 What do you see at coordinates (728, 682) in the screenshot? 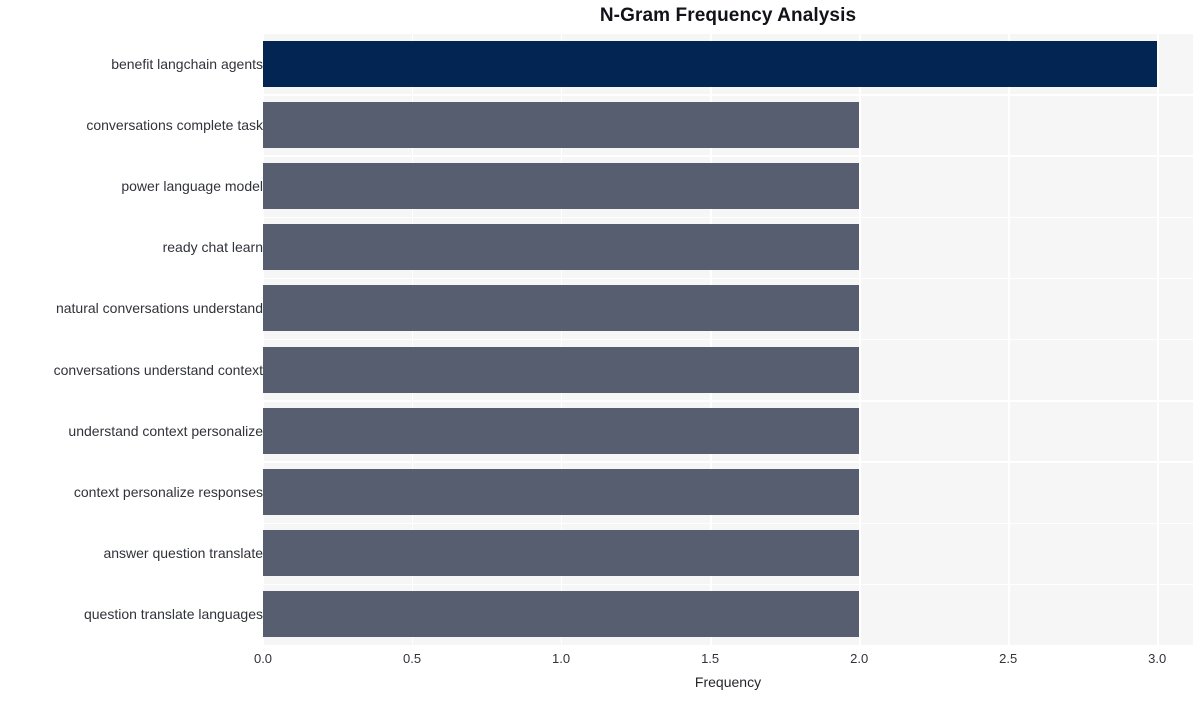
I see `x-axis-title: Frequency` at bounding box center [728, 682].